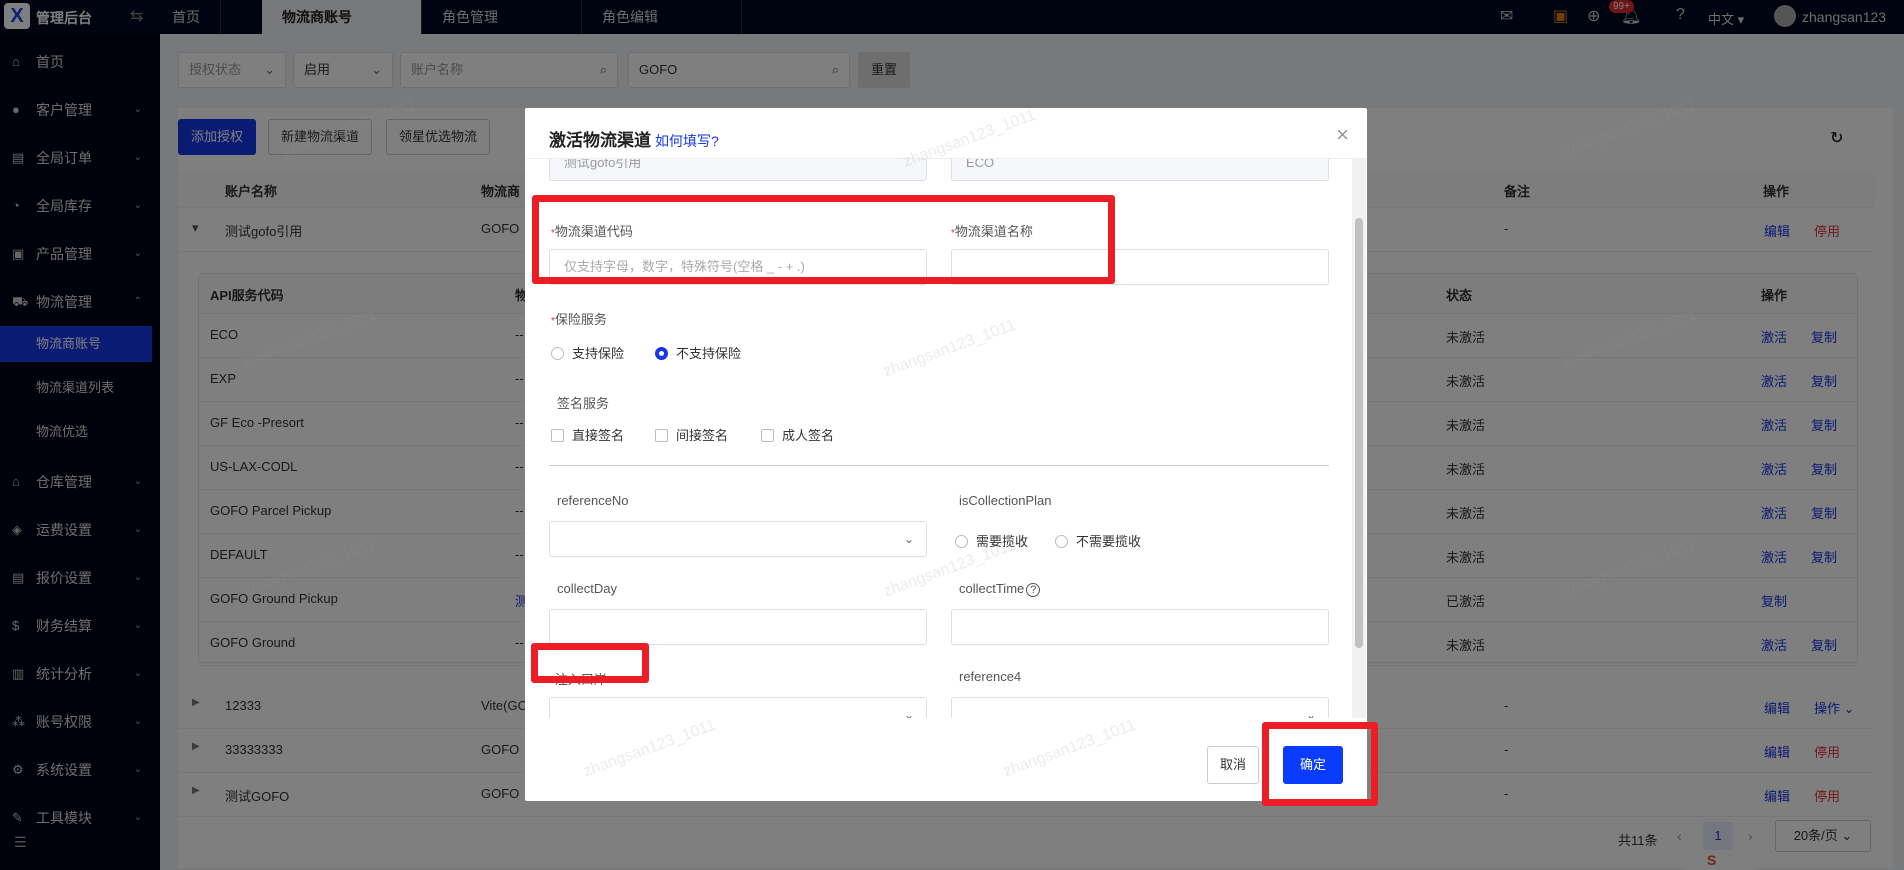  Describe the element at coordinates (593, 500) in the screenshot. I see `reference-no-label: referenceNo` at that location.